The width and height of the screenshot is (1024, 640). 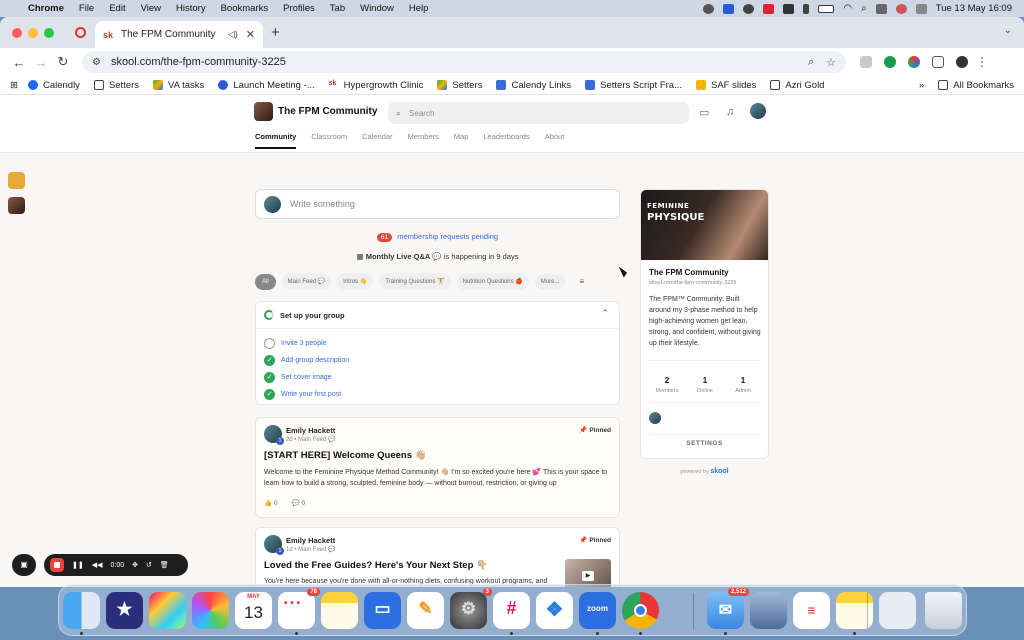 What do you see at coordinates (938, 62) in the screenshot?
I see `puzzle-extensions-icon` at bounding box center [938, 62].